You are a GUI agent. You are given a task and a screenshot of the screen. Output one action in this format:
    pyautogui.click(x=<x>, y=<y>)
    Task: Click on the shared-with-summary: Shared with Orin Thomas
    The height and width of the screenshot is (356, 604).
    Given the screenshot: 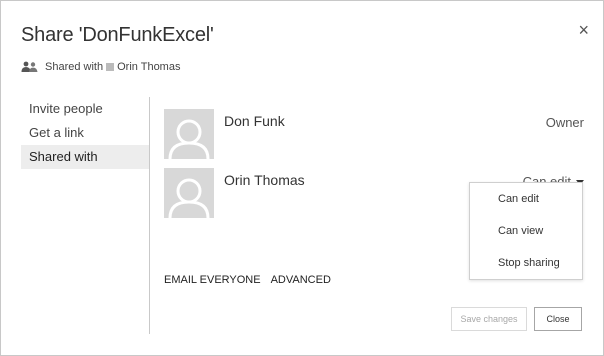 What is the action you would take?
    pyautogui.click(x=100, y=67)
    